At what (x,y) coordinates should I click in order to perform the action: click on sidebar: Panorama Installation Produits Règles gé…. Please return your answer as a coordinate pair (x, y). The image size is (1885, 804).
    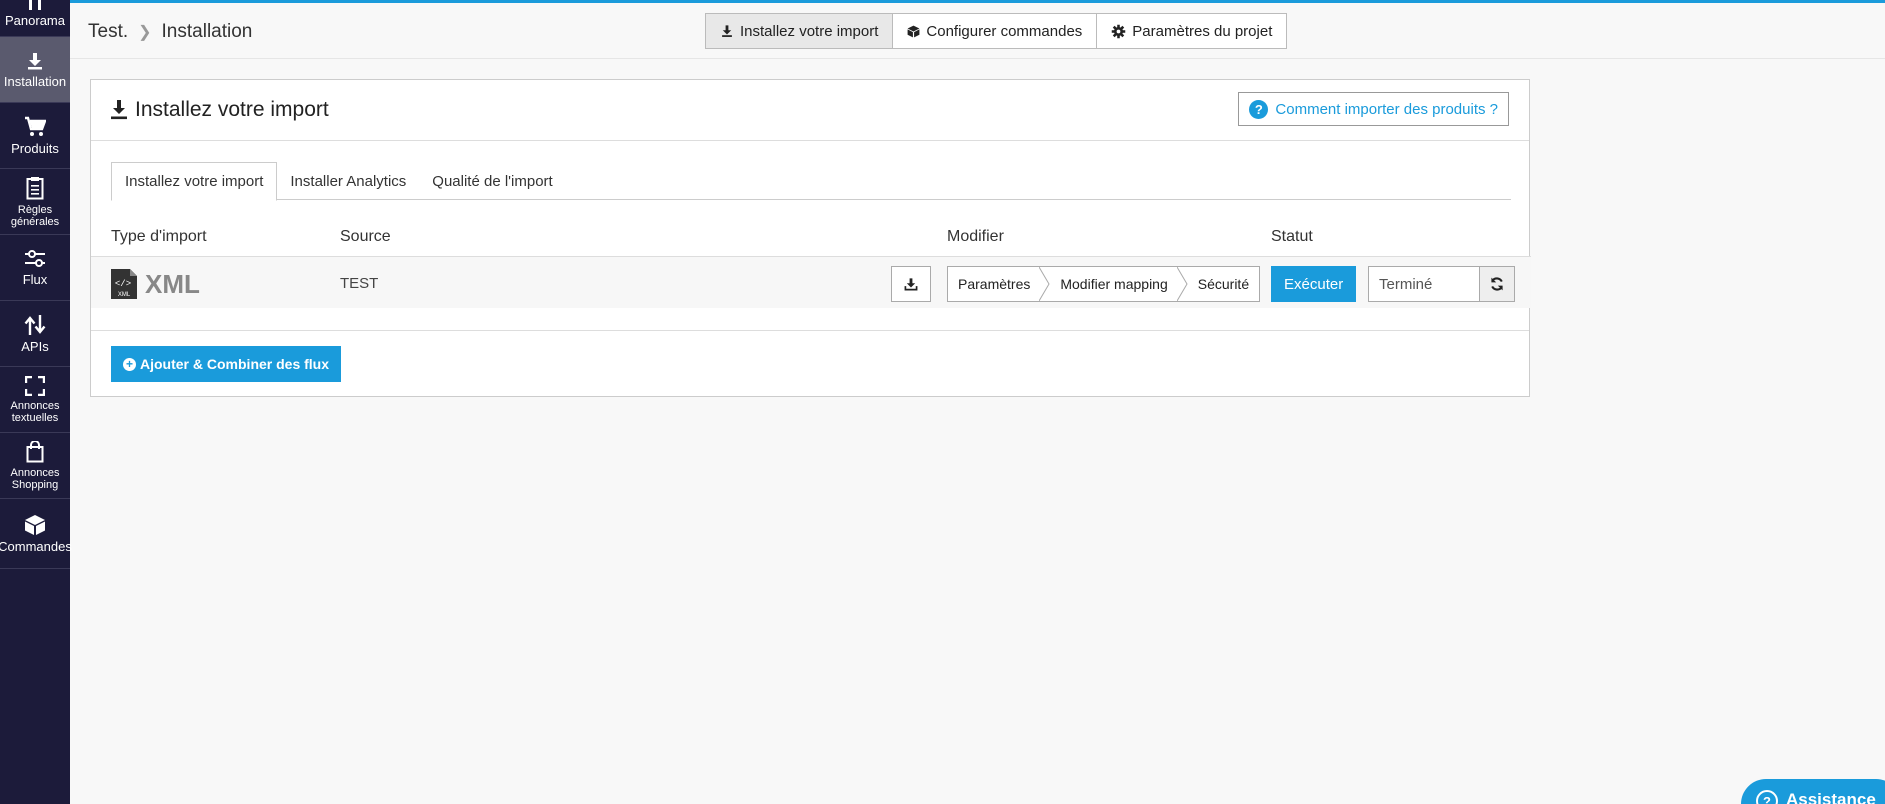
    Looking at the image, I should click on (36, 402).